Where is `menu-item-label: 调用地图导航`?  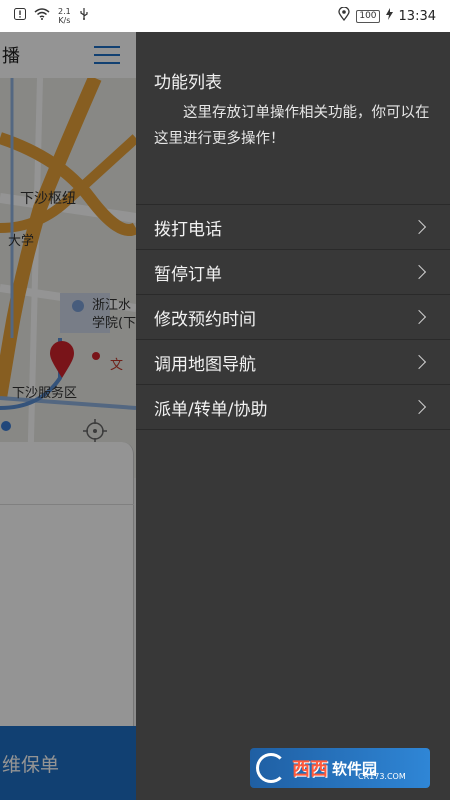
menu-item-label: 调用地图导航 is located at coordinates (205, 364).